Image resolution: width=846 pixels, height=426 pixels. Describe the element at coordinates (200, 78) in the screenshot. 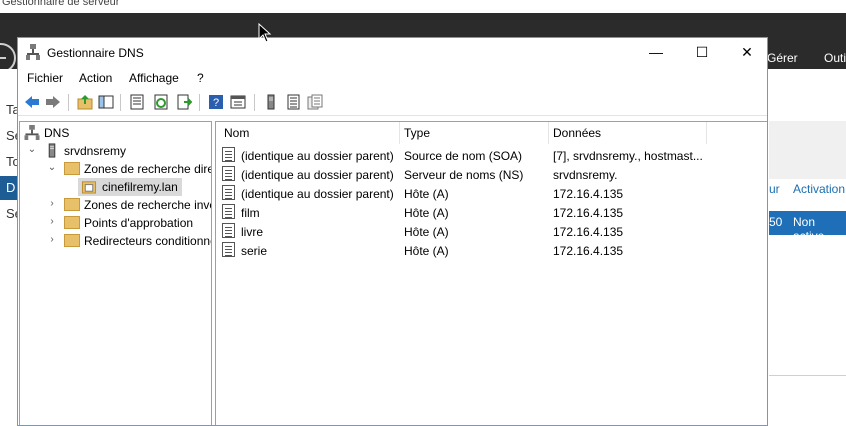

I see `menu-help: ?` at that location.